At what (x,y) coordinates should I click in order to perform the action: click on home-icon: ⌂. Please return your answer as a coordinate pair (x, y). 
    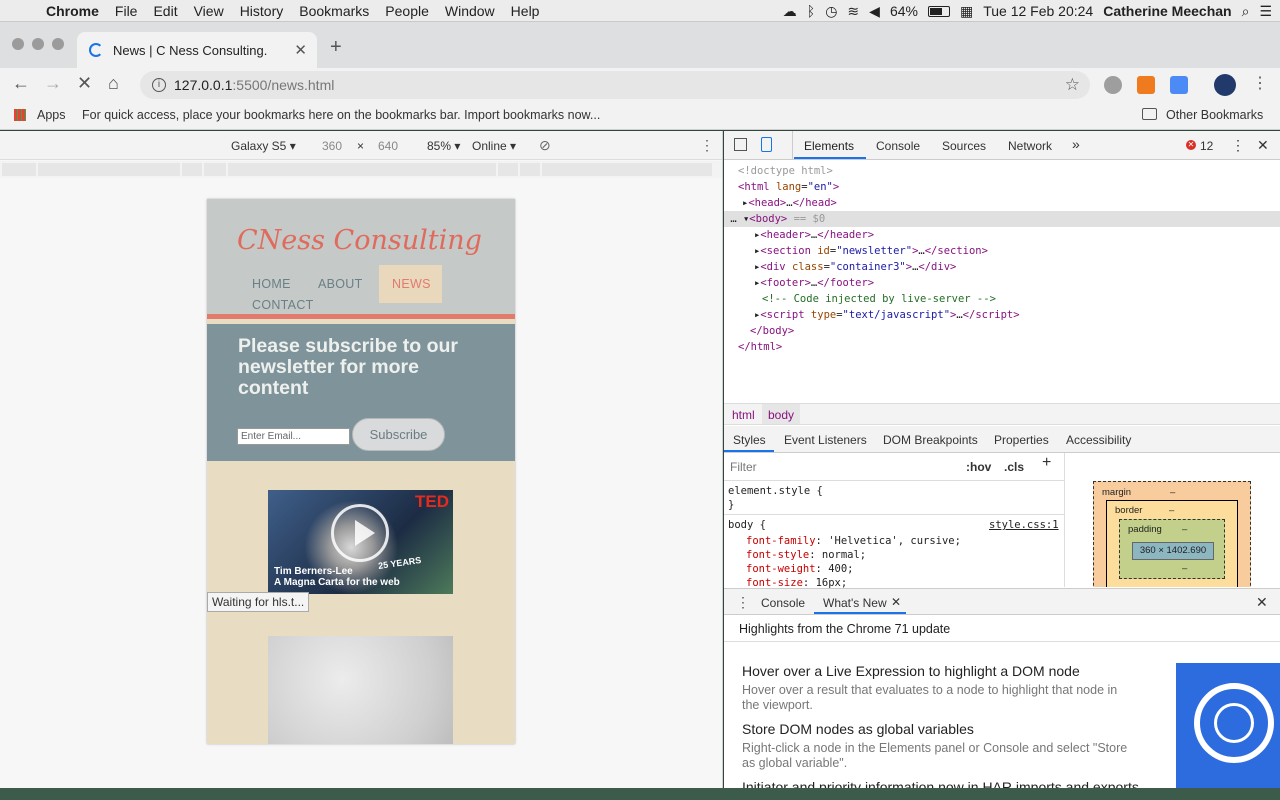
    Looking at the image, I should click on (113, 83).